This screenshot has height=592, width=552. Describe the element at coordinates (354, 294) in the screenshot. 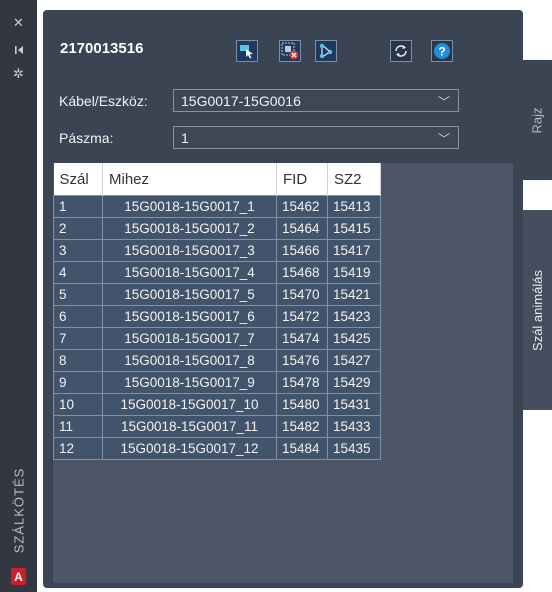

I see `table-cell: 15421` at that location.